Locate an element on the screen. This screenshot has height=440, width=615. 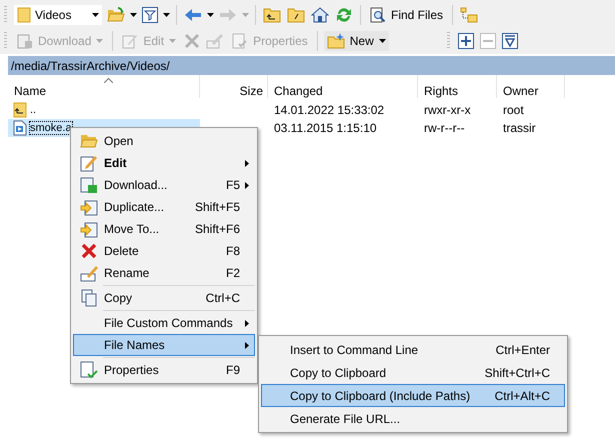
folder-tree-icon is located at coordinates (469, 15).